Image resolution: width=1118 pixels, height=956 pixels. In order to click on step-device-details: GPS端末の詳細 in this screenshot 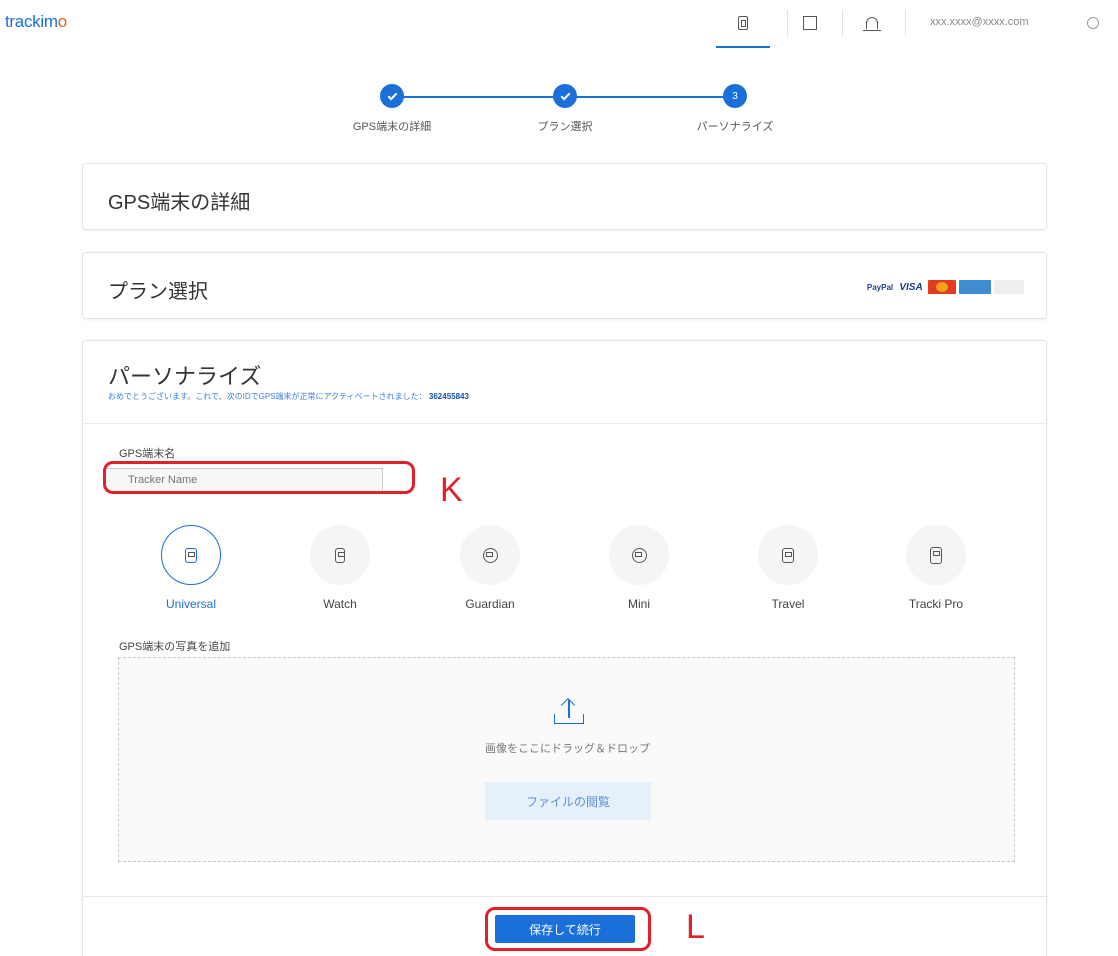, I will do `click(392, 109)`.